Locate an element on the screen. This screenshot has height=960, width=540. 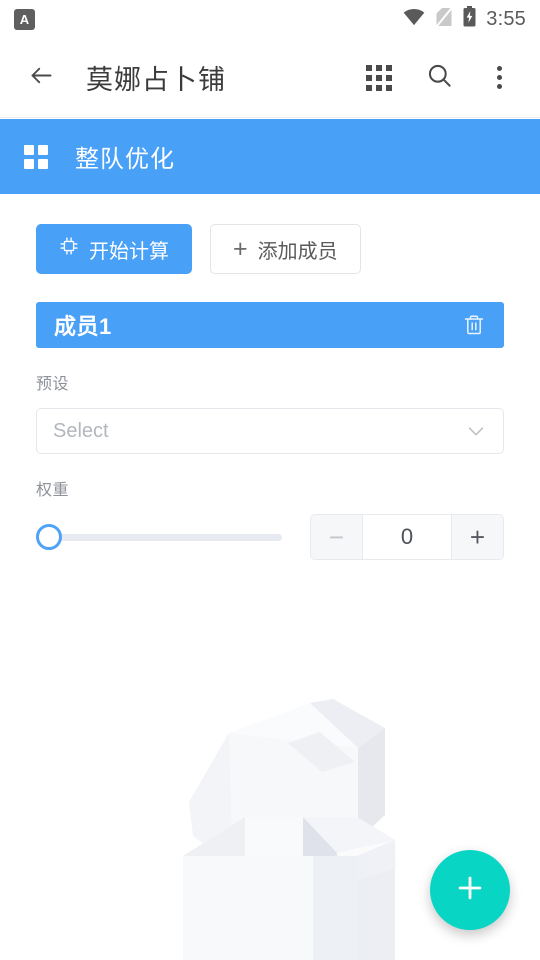
page-title: 莫娜占卜铺 is located at coordinates (156, 80).